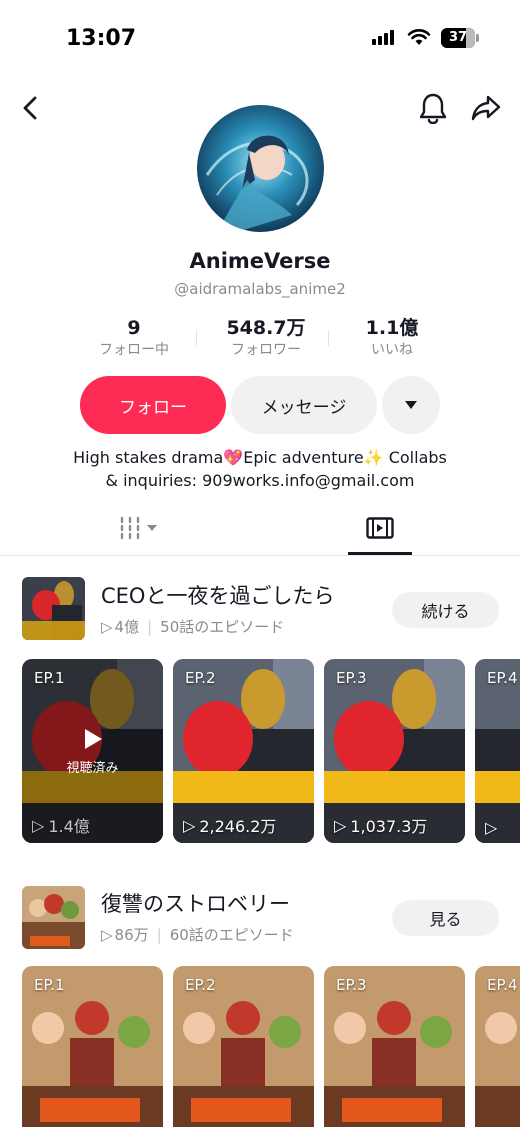 This screenshot has width=520, height=1127. I want to click on share-arrow-icon, so click(486, 108).